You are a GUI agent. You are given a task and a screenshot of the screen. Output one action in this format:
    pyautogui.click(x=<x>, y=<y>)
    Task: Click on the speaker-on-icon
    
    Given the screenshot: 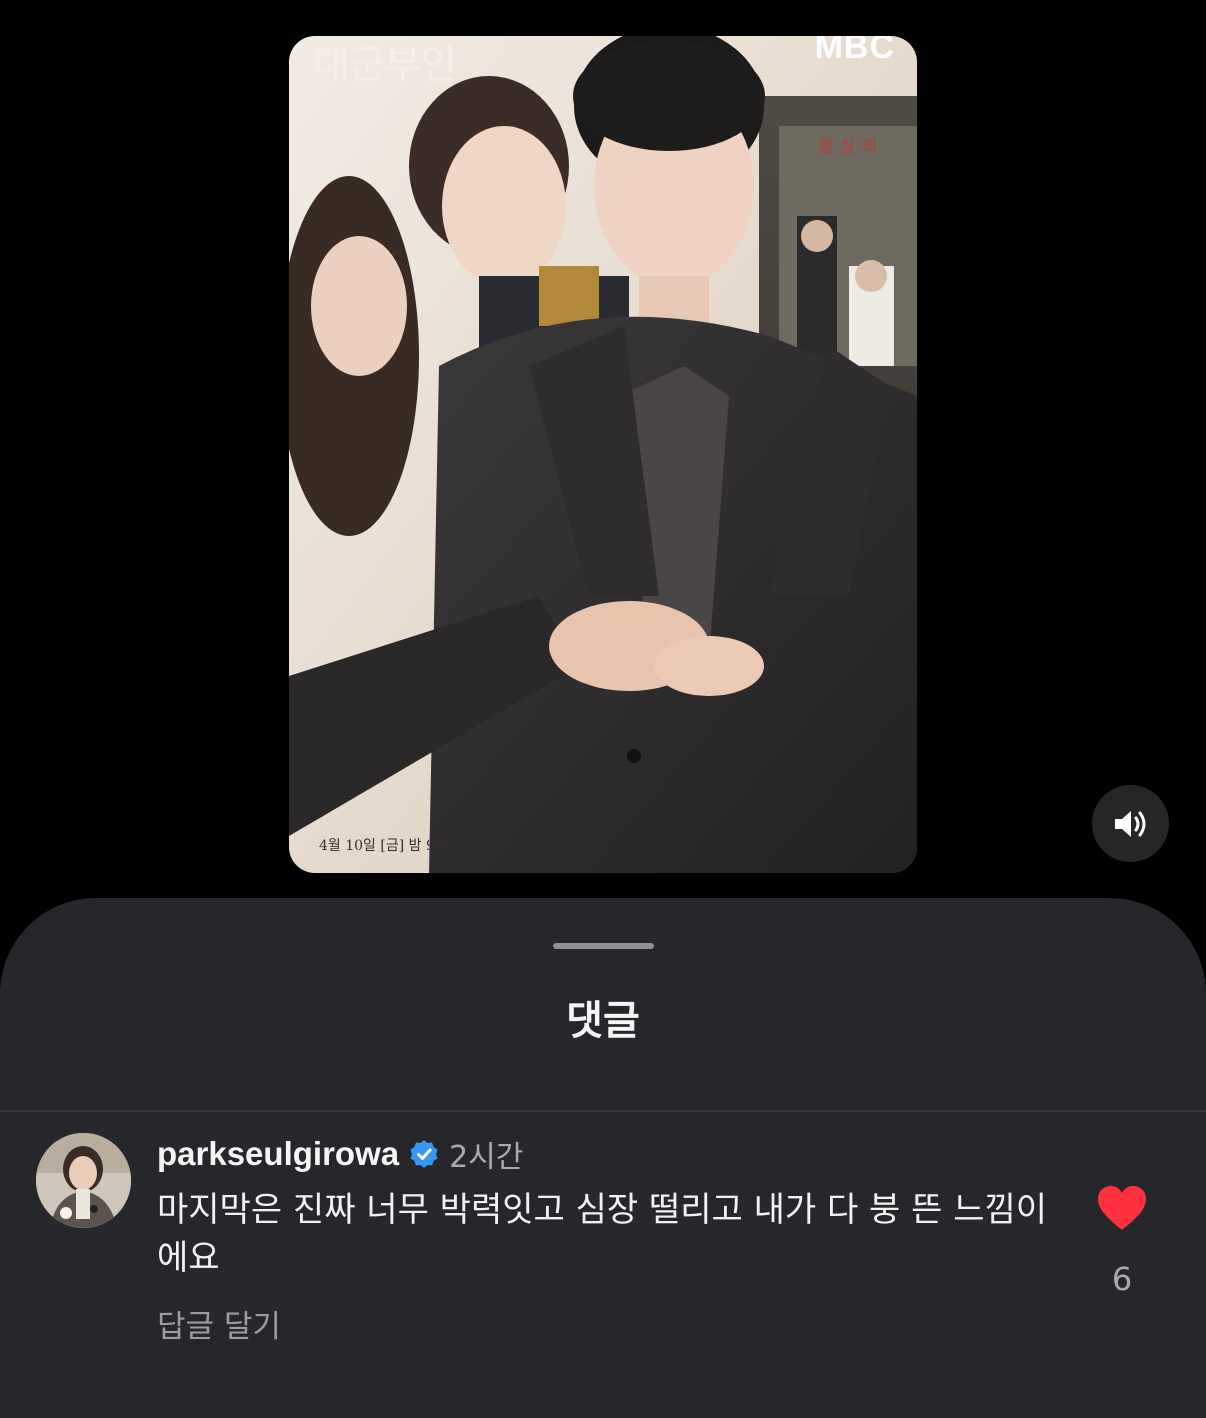 What is the action you would take?
    pyautogui.click(x=1129, y=823)
    